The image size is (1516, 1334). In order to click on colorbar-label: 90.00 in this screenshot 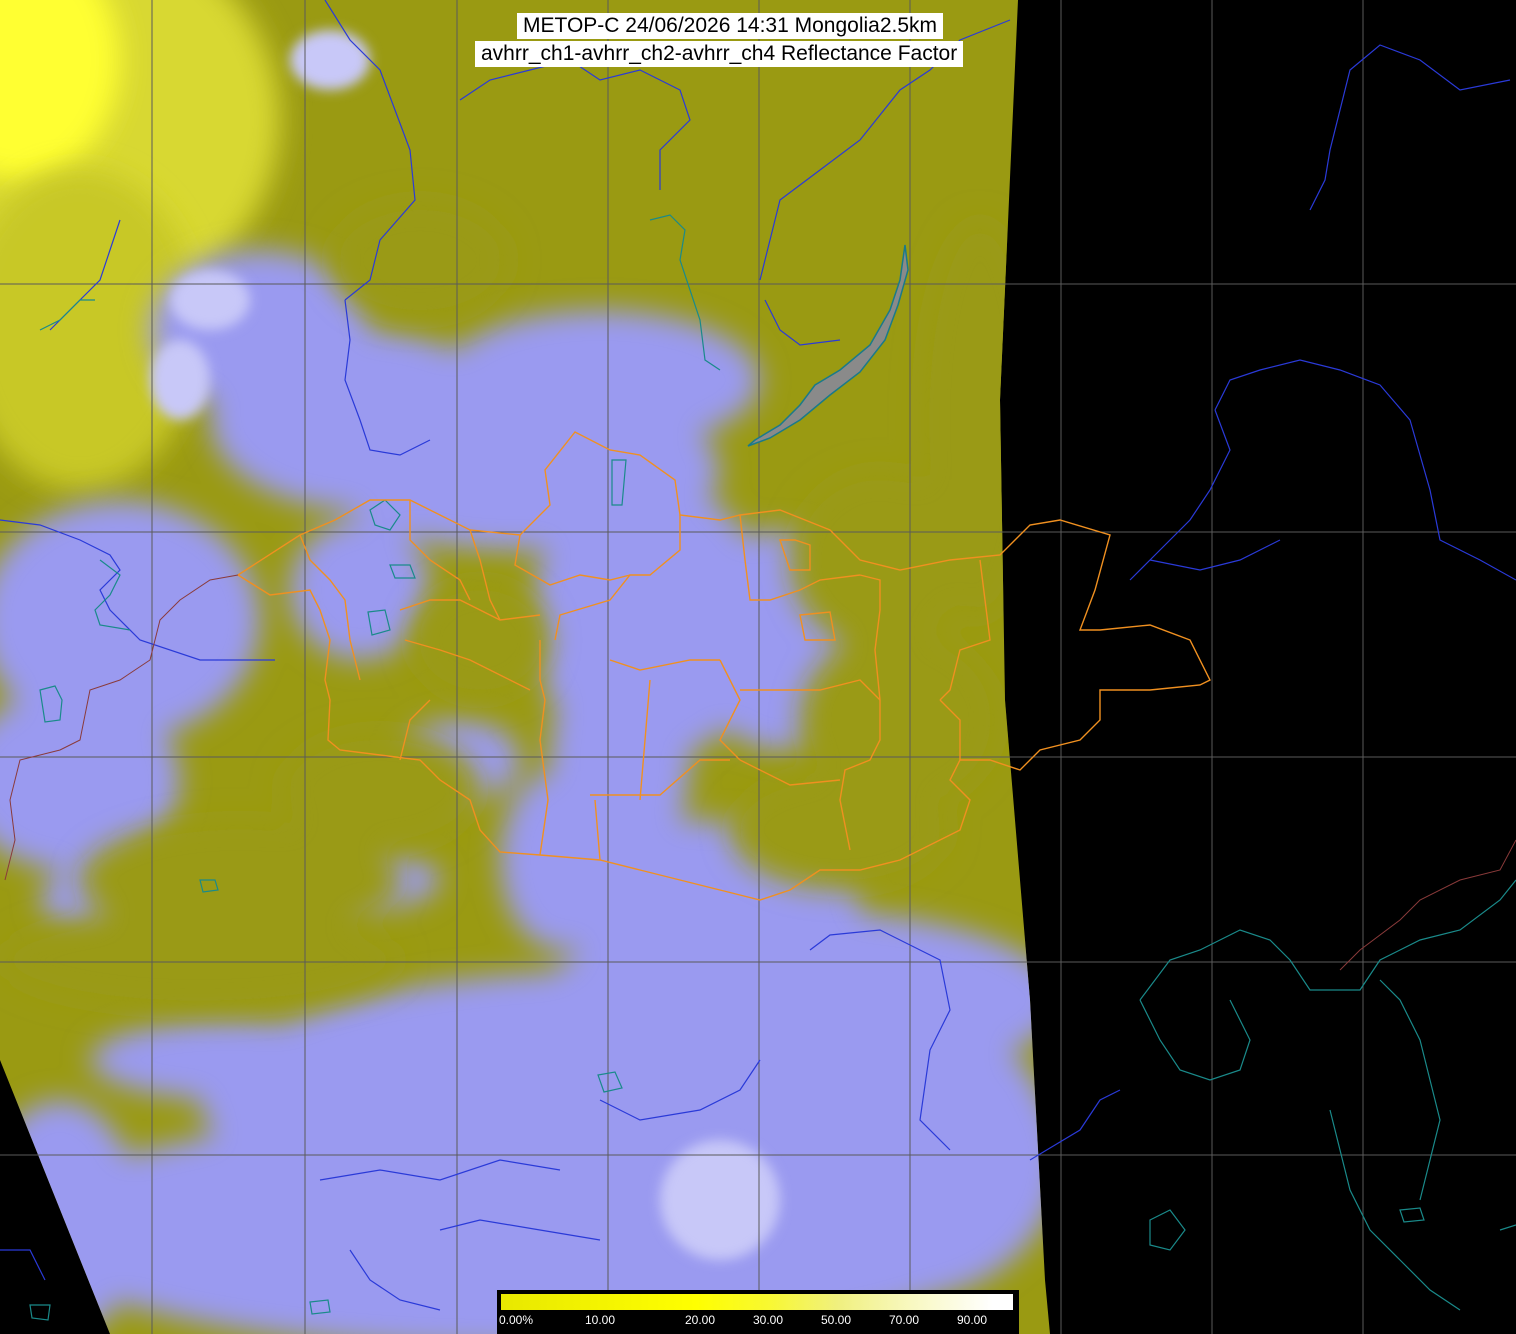, I will do `click(972, 1320)`.